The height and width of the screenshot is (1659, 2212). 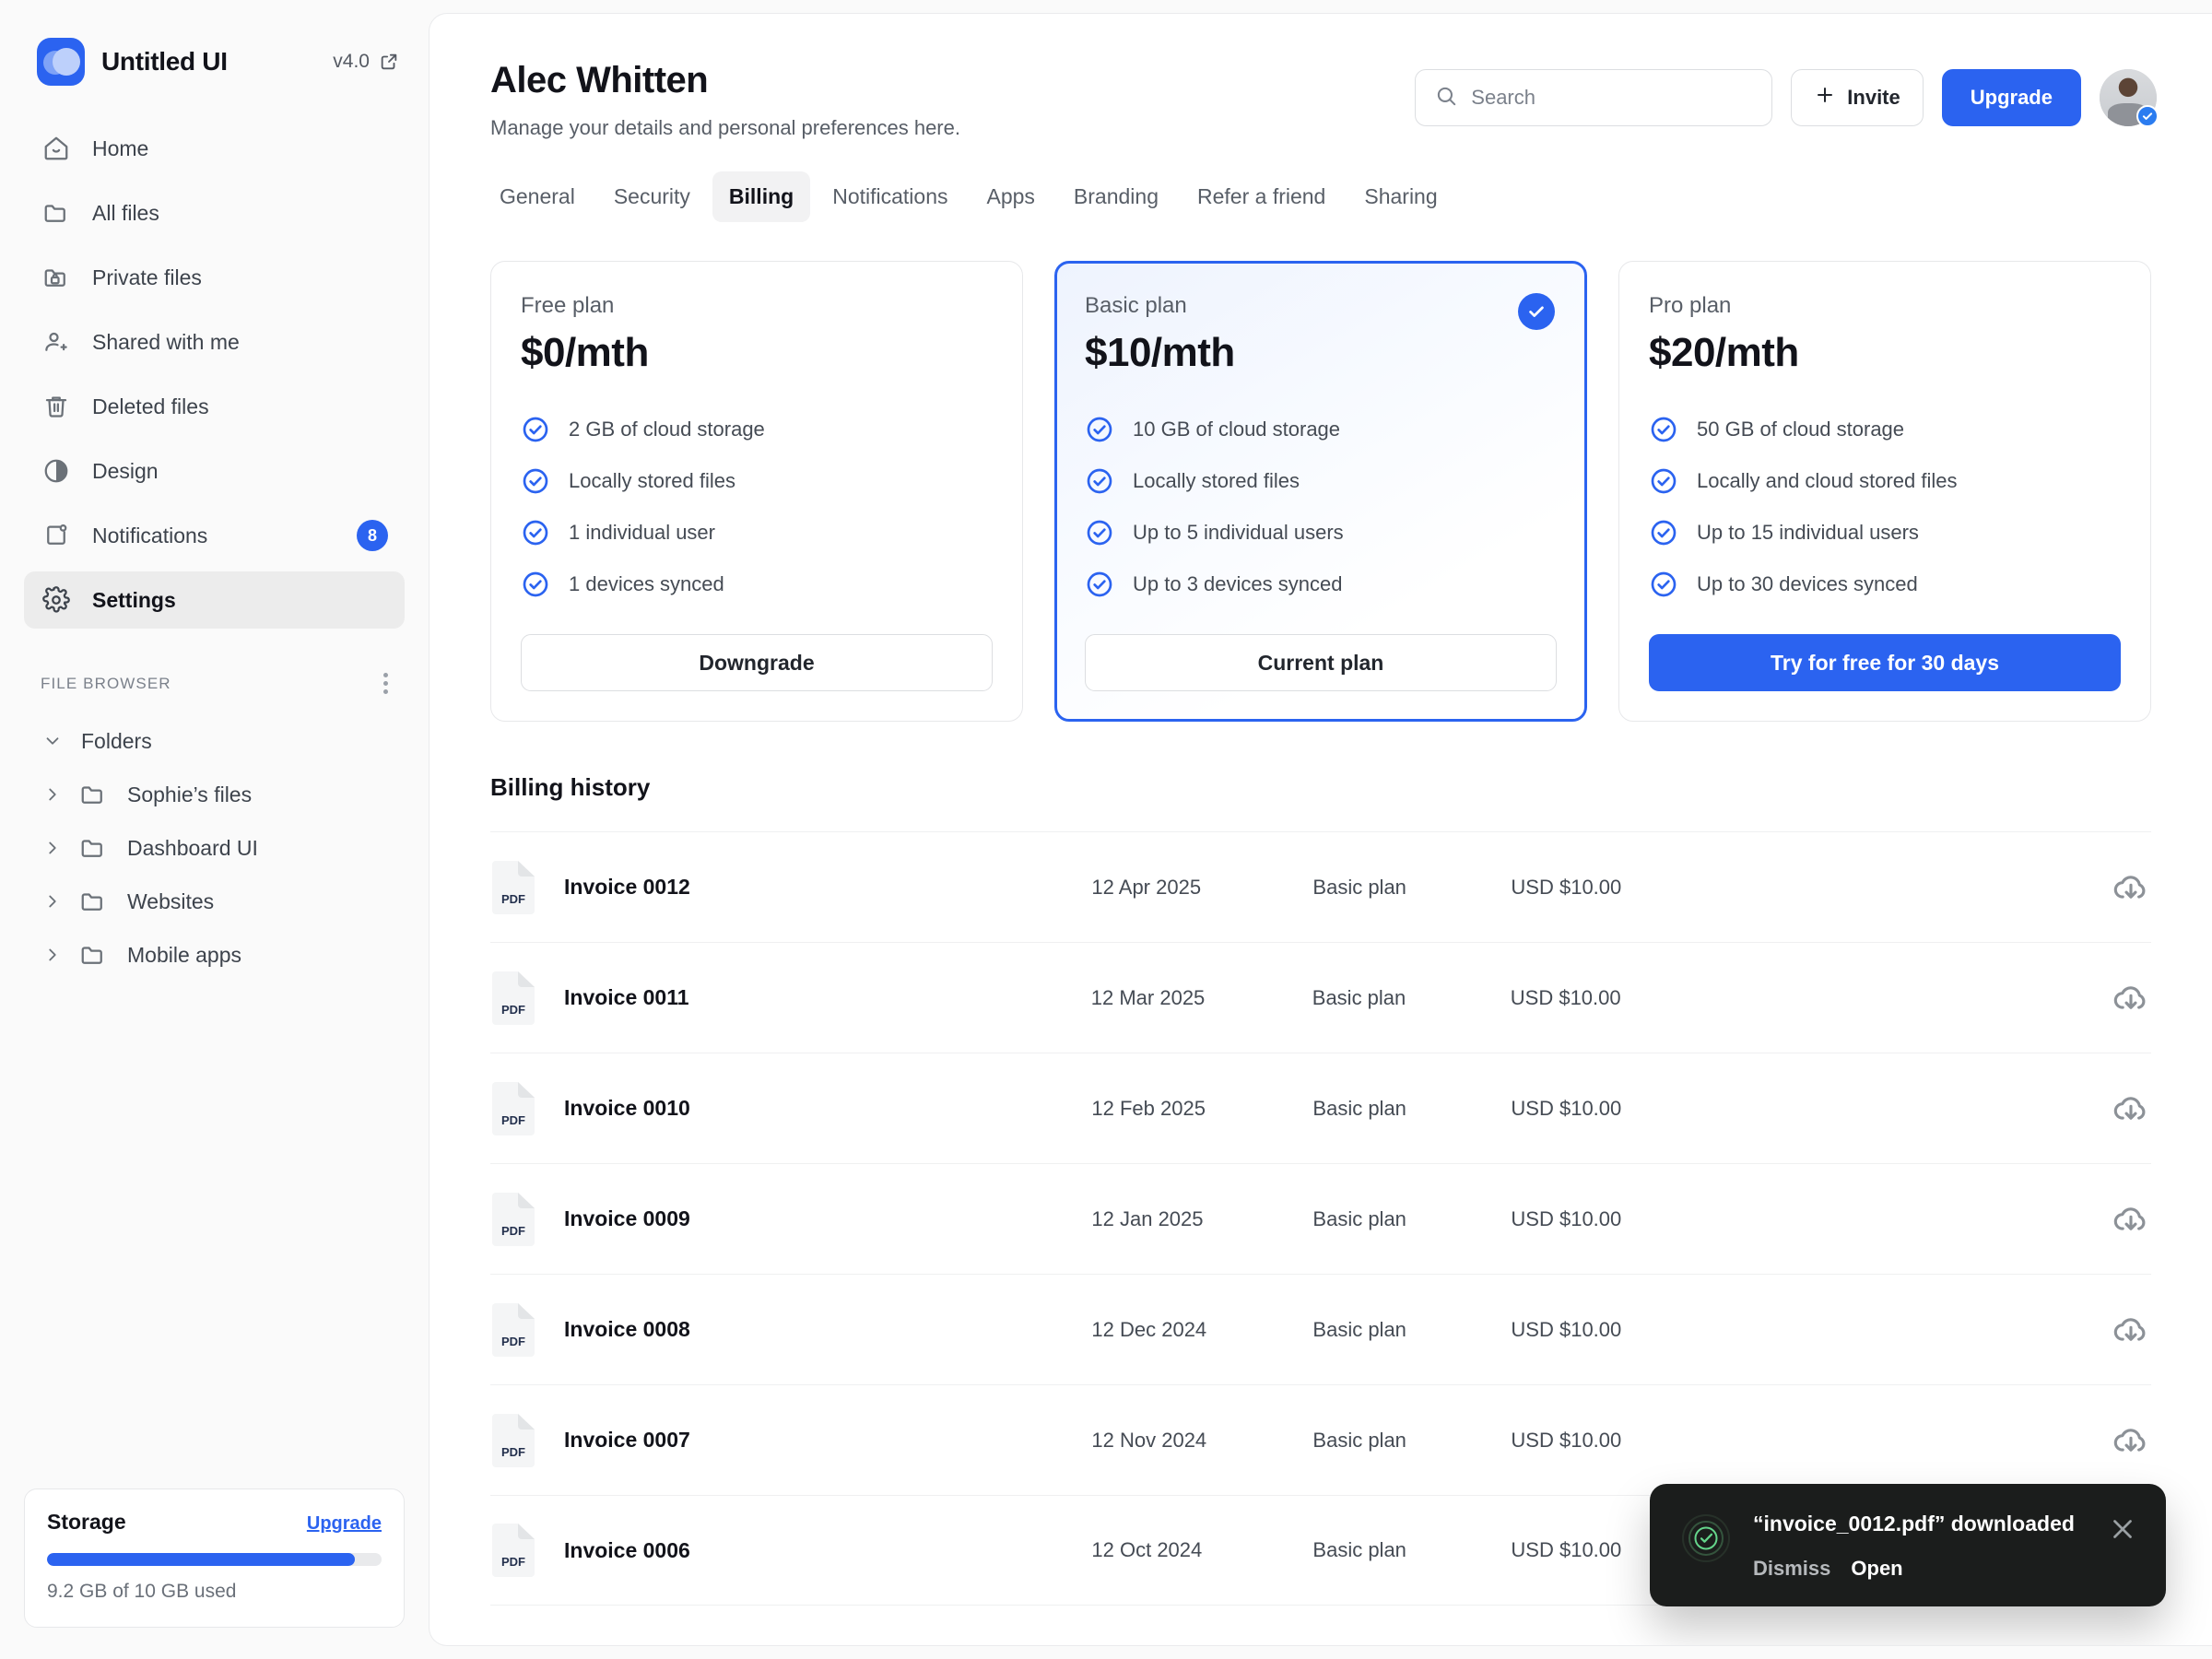 I want to click on plan-price: $10/mth, so click(x=1160, y=352).